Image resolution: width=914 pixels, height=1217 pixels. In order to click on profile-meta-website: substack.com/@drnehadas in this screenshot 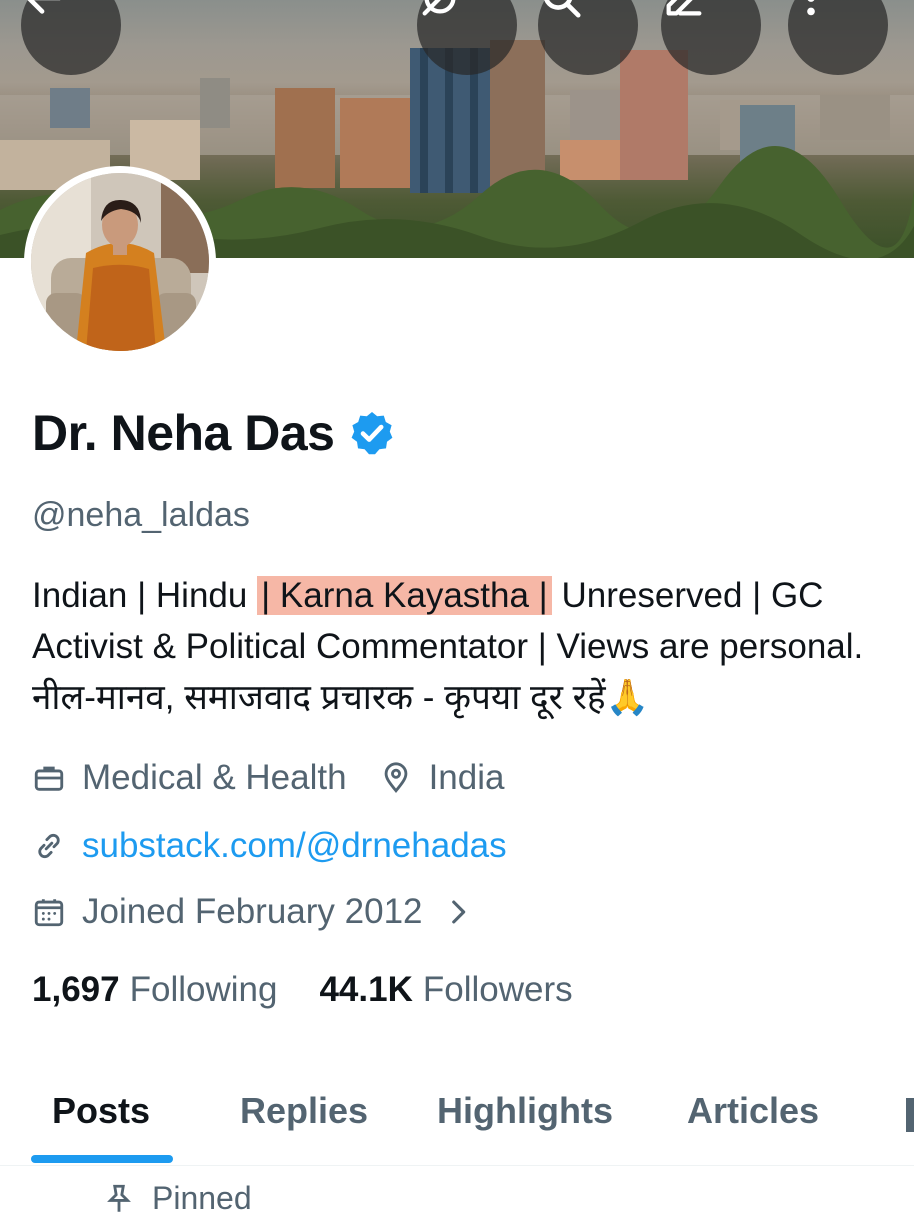, I will do `click(269, 846)`.